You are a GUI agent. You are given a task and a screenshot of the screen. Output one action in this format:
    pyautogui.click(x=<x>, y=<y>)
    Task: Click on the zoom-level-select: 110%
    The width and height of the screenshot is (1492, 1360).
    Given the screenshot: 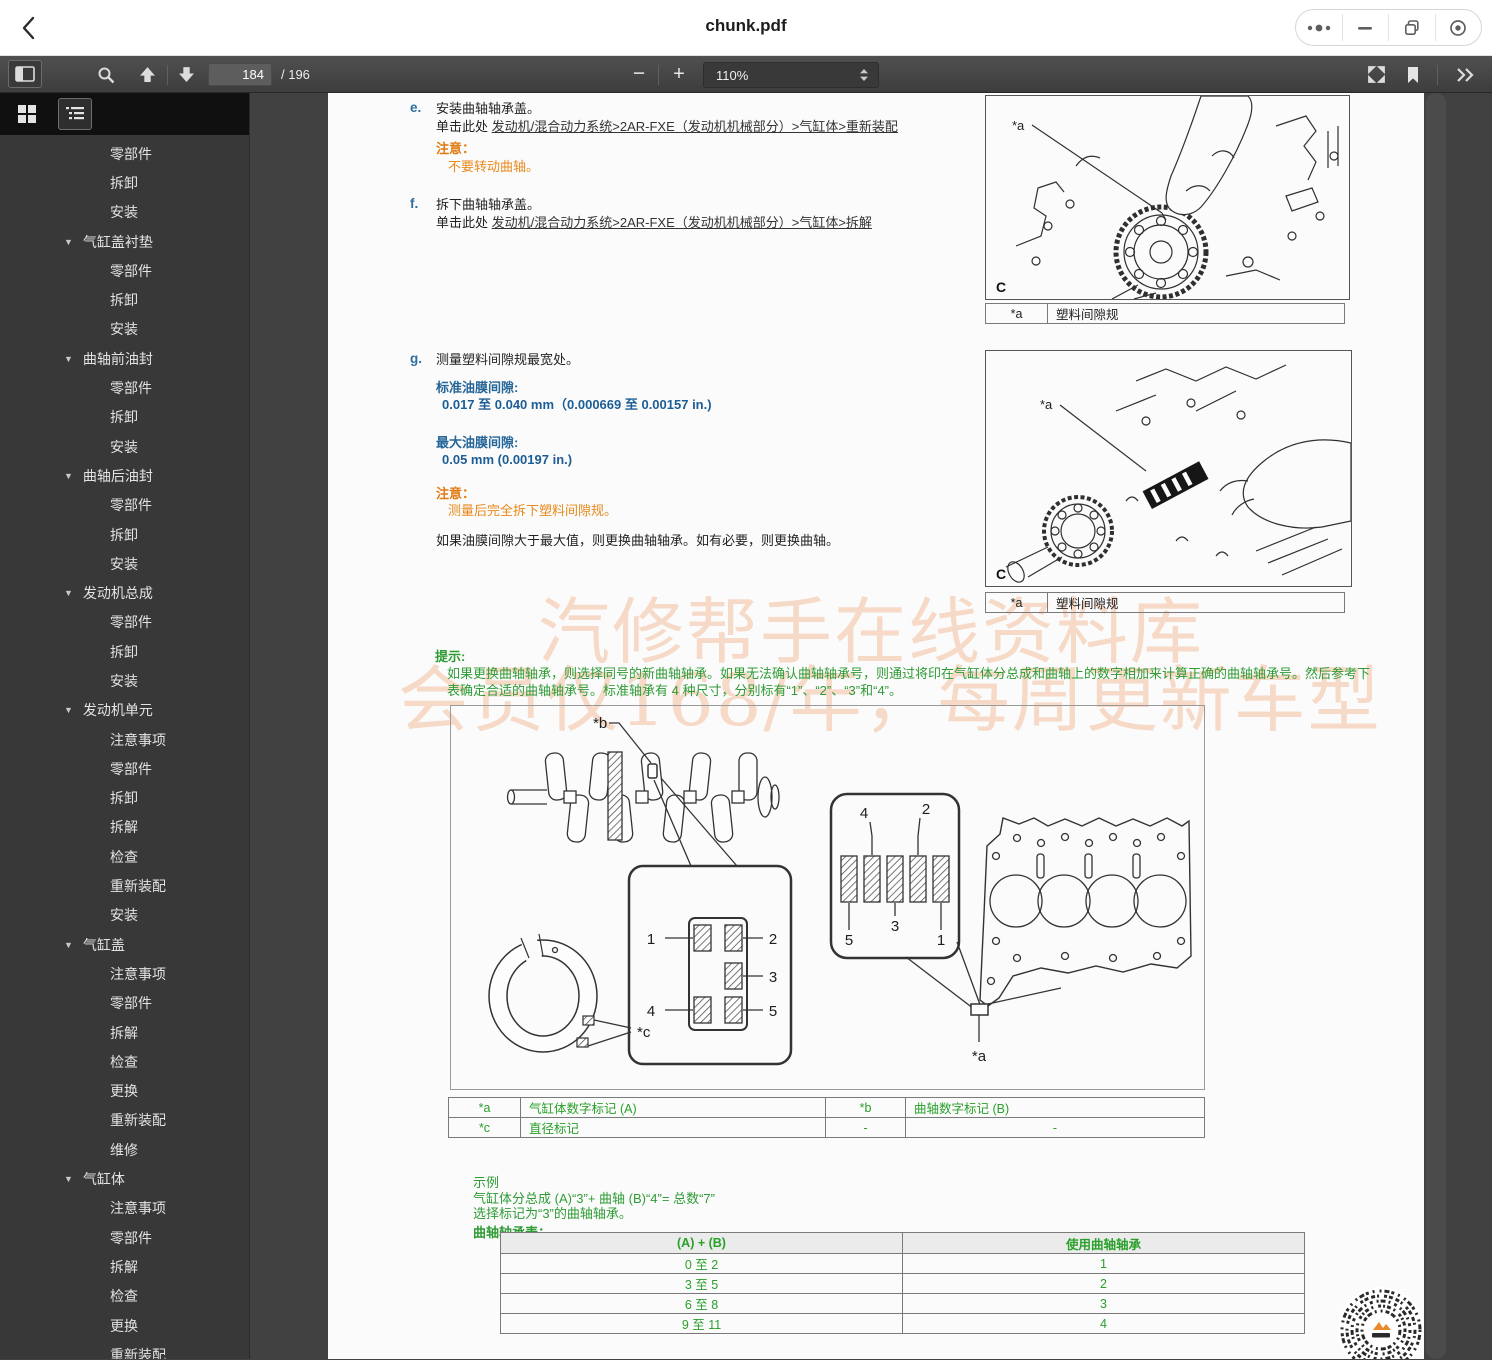 What is the action you would take?
    pyautogui.click(x=791, y=75)
    